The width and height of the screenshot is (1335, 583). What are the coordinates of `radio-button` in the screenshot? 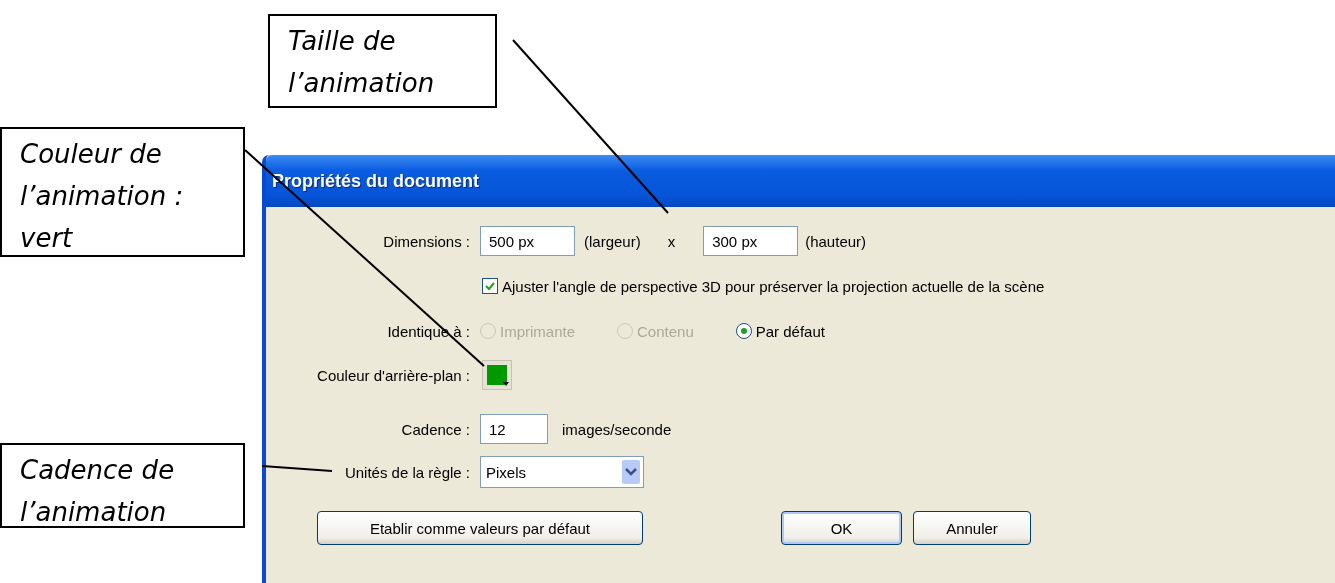 It's located at (743, 331).